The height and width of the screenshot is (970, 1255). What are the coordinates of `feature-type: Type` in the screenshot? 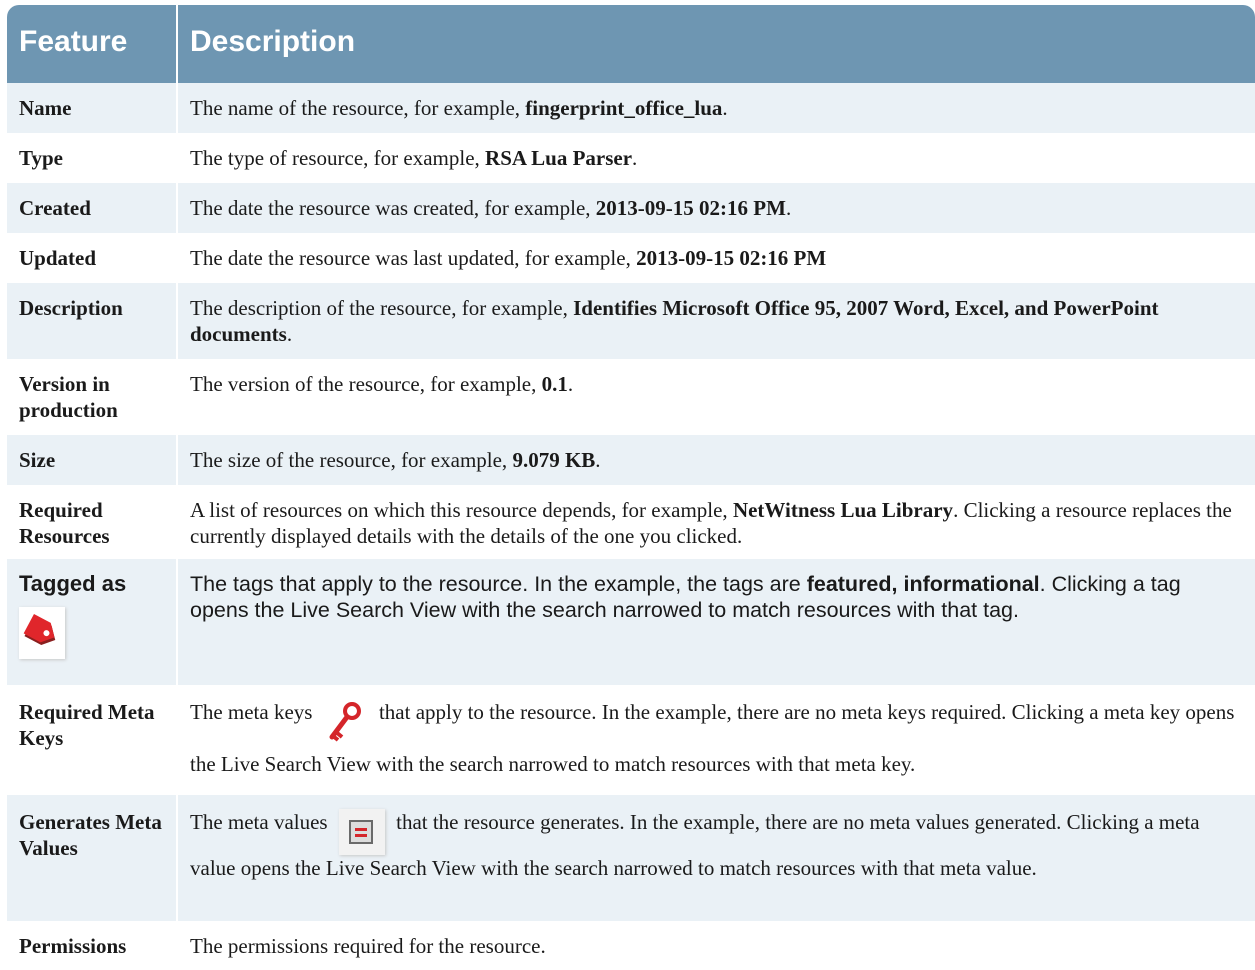 It's located at (92, 158).